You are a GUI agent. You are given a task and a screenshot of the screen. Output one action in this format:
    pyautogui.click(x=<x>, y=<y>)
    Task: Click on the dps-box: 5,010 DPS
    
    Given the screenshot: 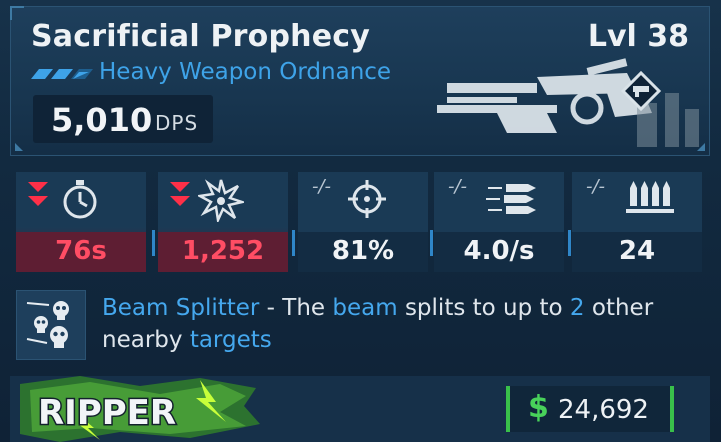 What is the action you would take?
    pyautogui.click(x=123, y=119)
    